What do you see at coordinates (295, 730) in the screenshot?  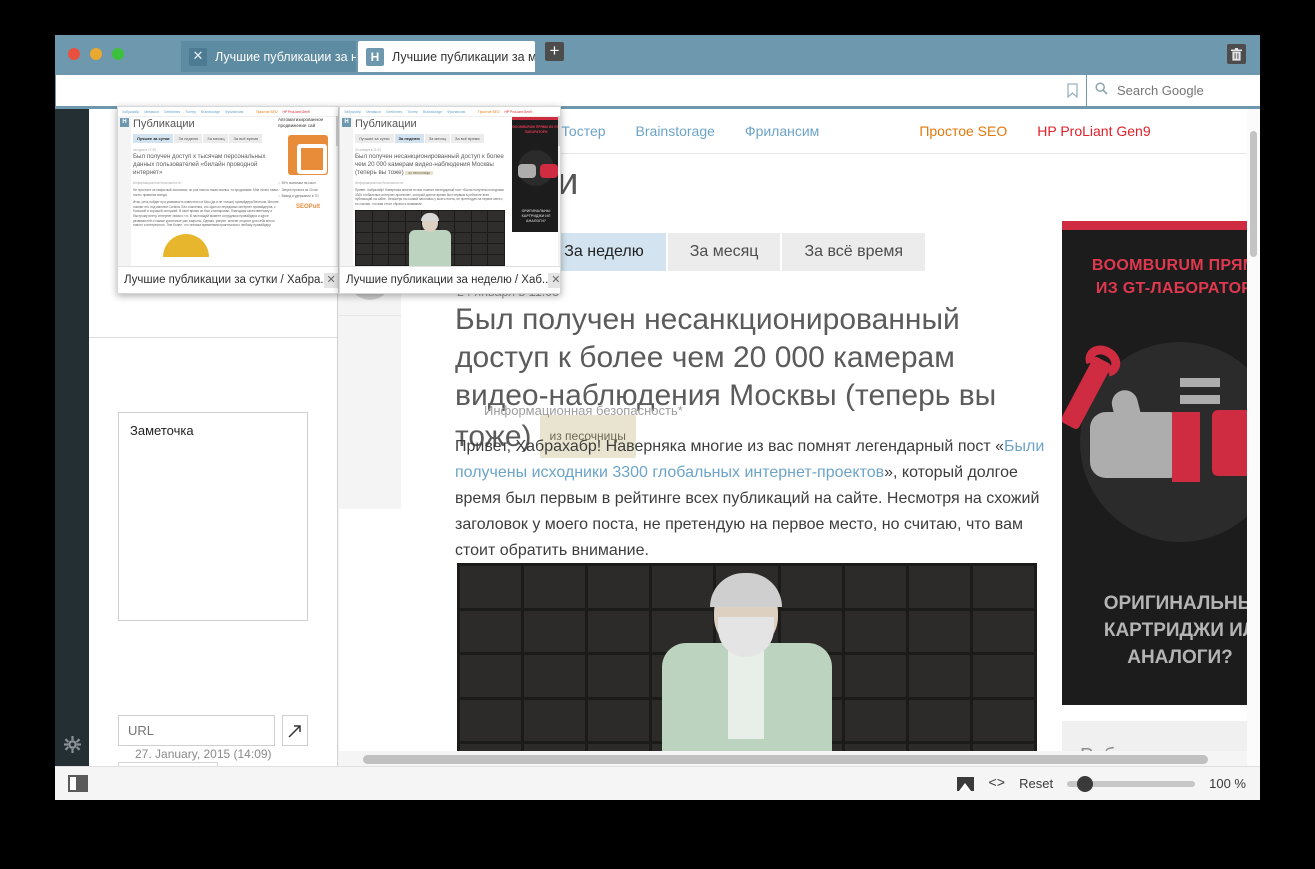 I see `external-link-icon` at bounding box center [295, 730].